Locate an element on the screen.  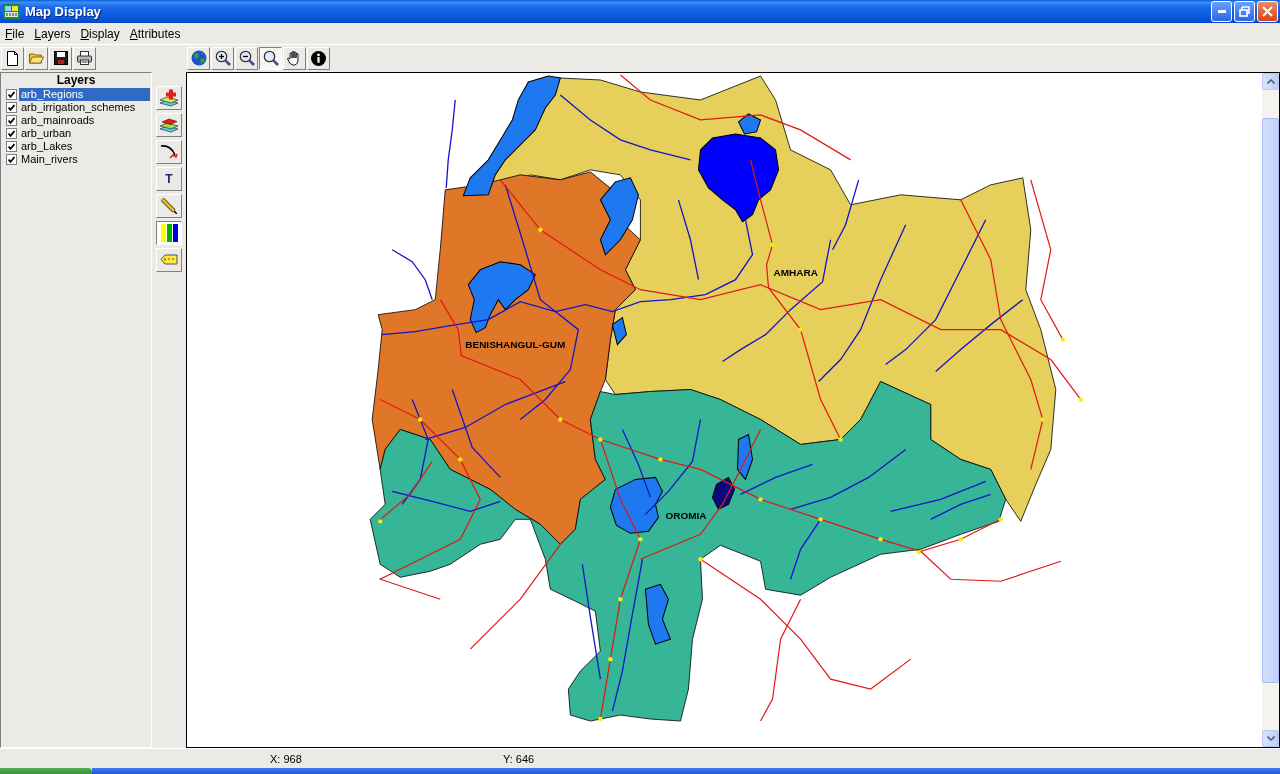
layer-item: Main_rivers is located at coordinates (84, 159).